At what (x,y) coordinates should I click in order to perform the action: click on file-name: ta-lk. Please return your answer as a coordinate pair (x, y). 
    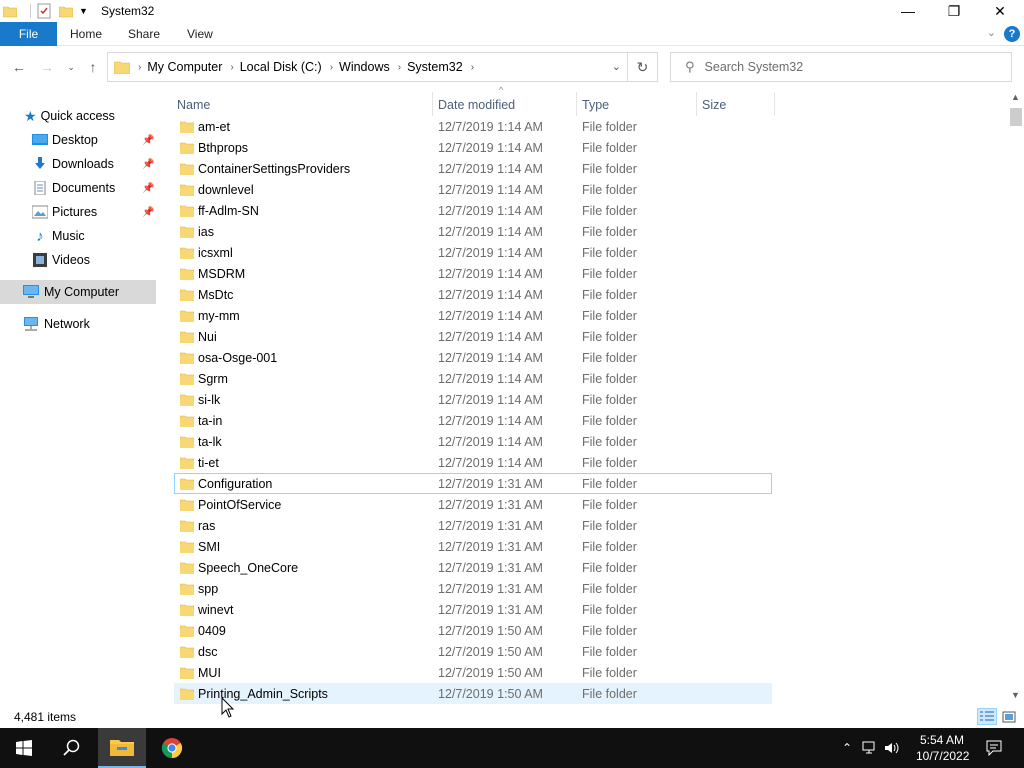
    Looking at the image, I should click on (210, 441).